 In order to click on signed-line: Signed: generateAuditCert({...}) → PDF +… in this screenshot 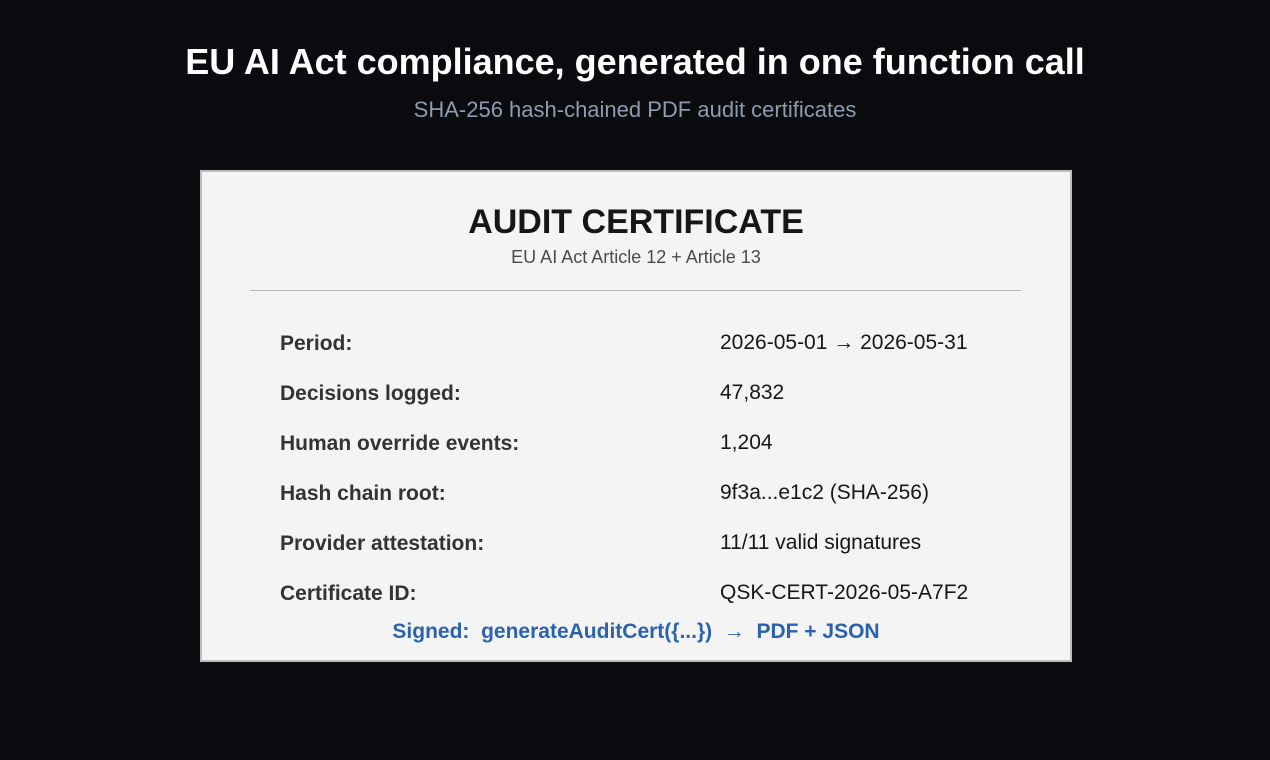, I will do `click(636, 631)`.